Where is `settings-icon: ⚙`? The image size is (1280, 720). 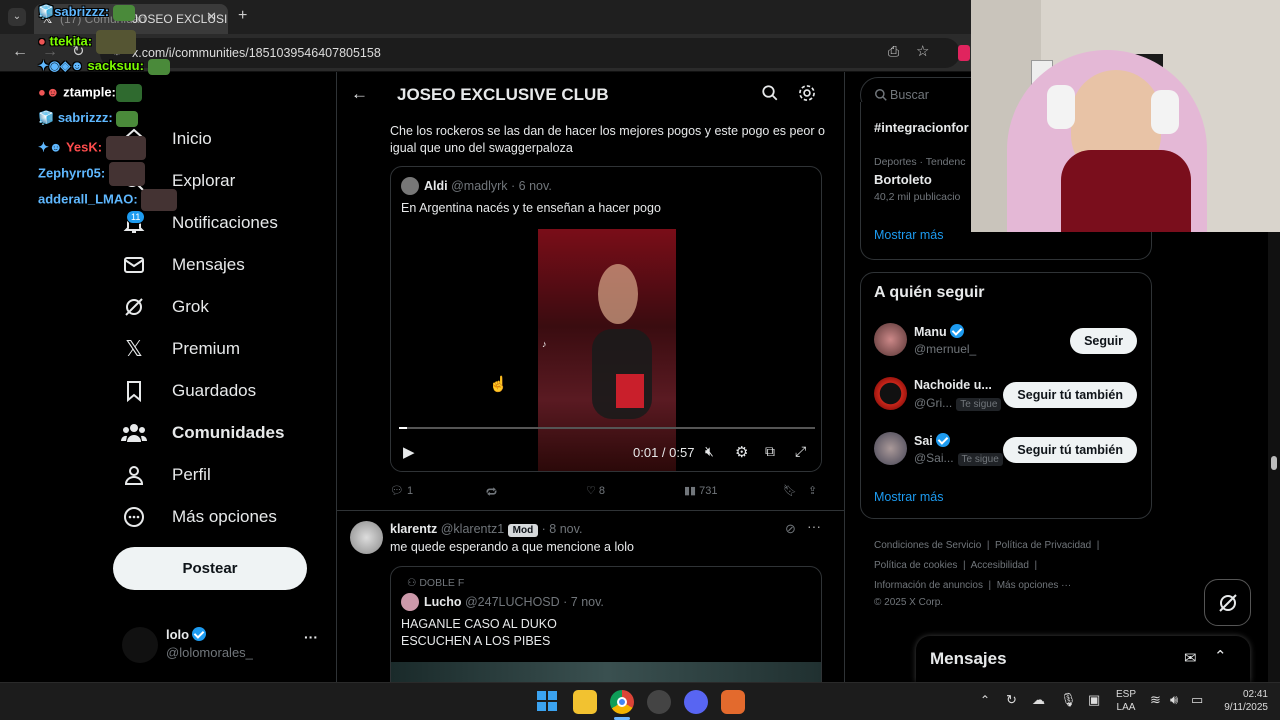 settings-icon: ⚙ is located at coordinates (741, 452).